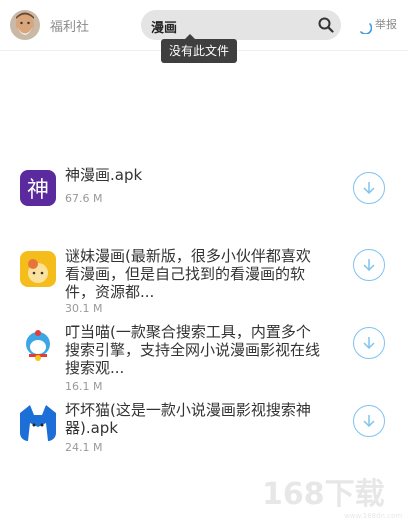 The image size is (408, 522). I want to click on loading-spinner-icon, so click(366, 28).